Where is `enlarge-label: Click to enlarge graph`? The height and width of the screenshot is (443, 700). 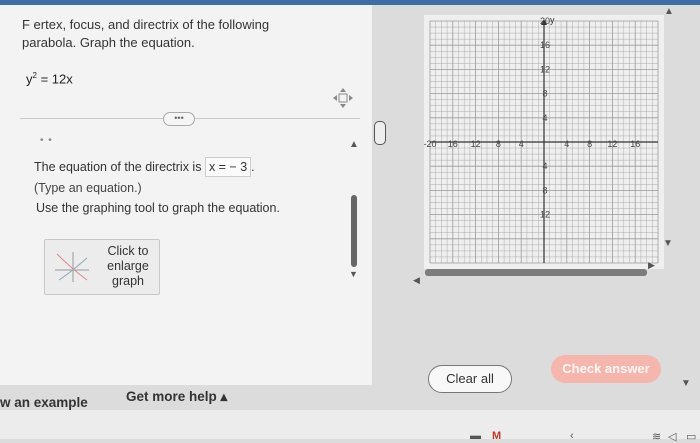 enlarge-label: Click to enlarge graph is located at coordinates (128, 266).